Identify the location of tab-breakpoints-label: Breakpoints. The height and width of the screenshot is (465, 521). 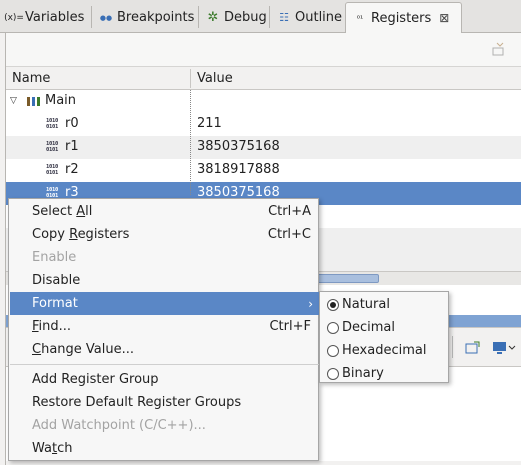
(156, 17).